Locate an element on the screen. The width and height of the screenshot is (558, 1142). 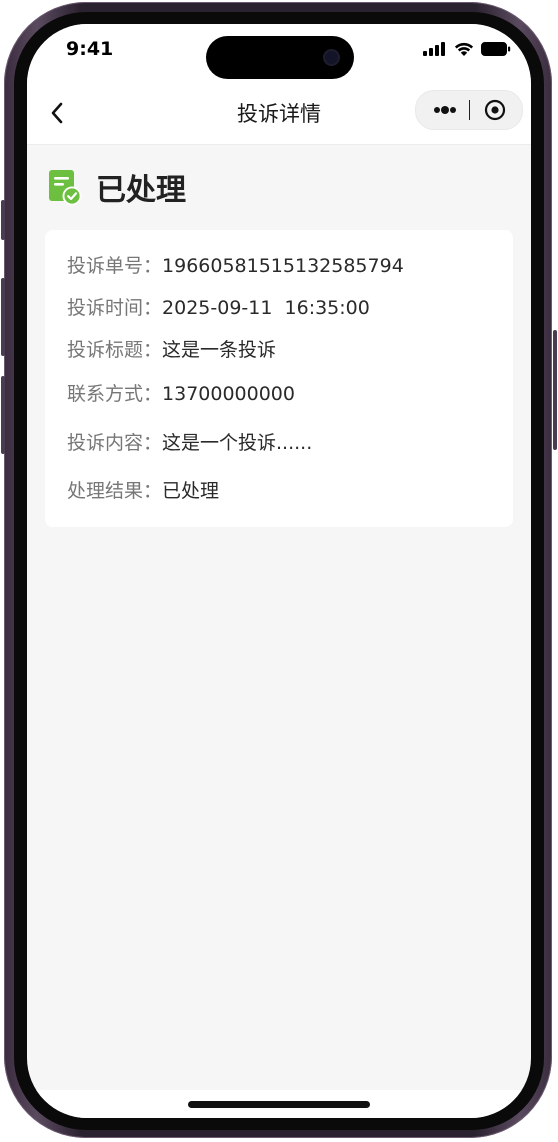
status-time: 9:41 is located at coordinates (90, 49).